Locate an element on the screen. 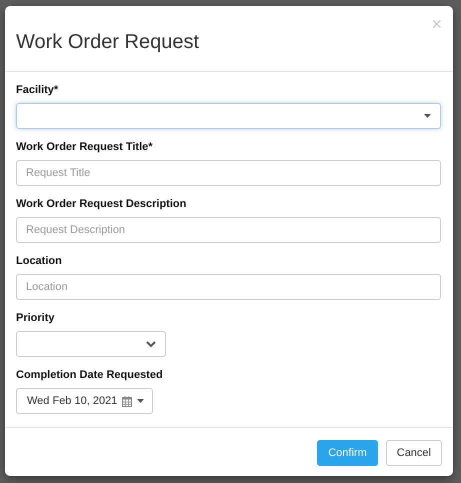 This screenshot has width=461, height=483. select-field is located at coordinates (91, 344).